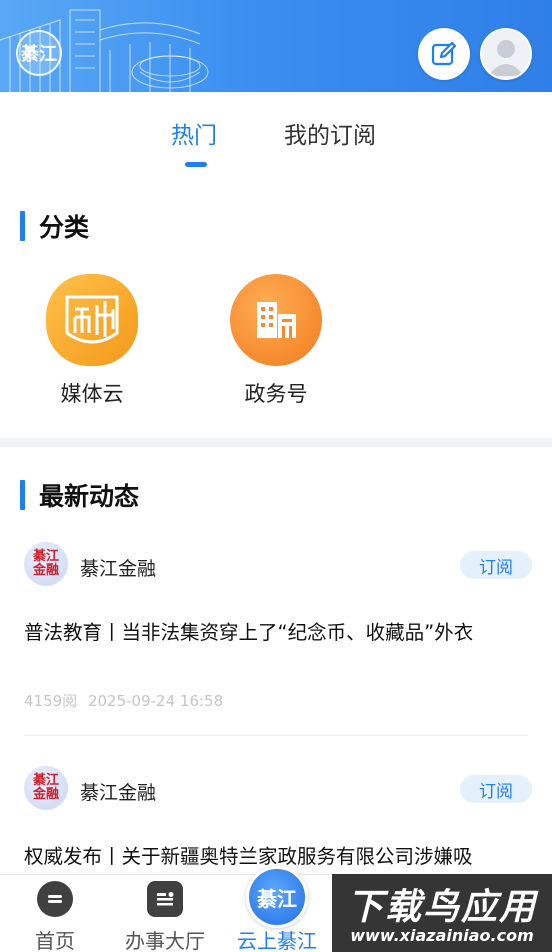 Image resolution: width=552 pixels, height=952 pixels. Describe the element at coordinates (276, 442) in the screenshot. I see `section-divider` at that location.